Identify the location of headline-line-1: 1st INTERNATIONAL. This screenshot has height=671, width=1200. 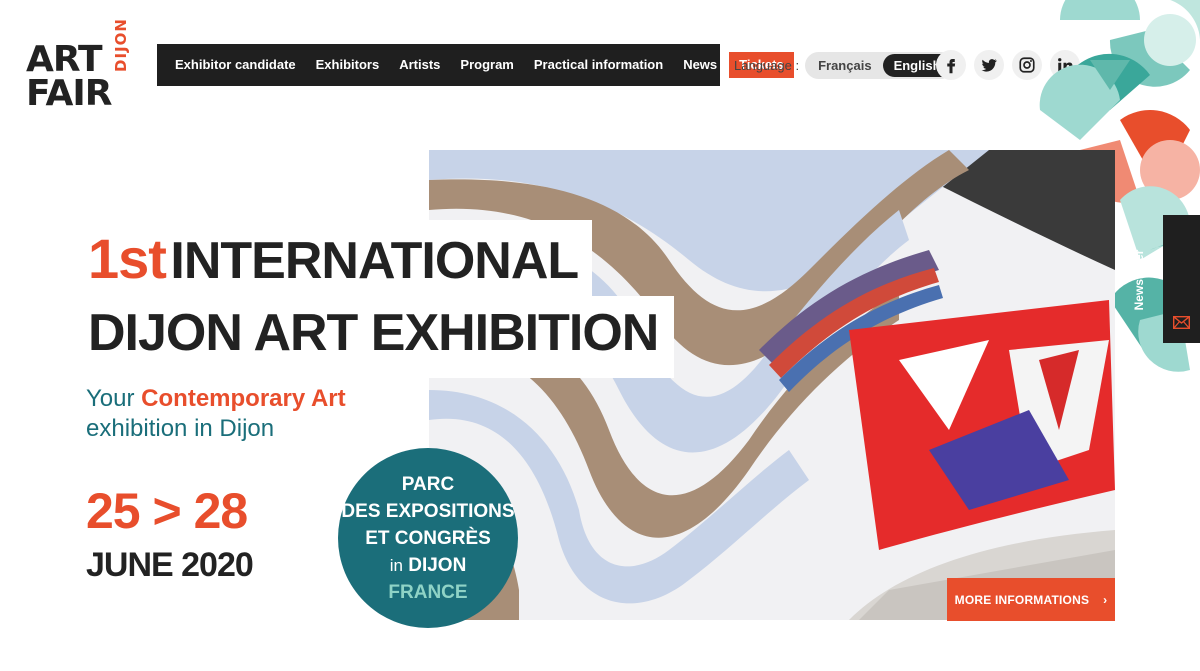
(335, 258).